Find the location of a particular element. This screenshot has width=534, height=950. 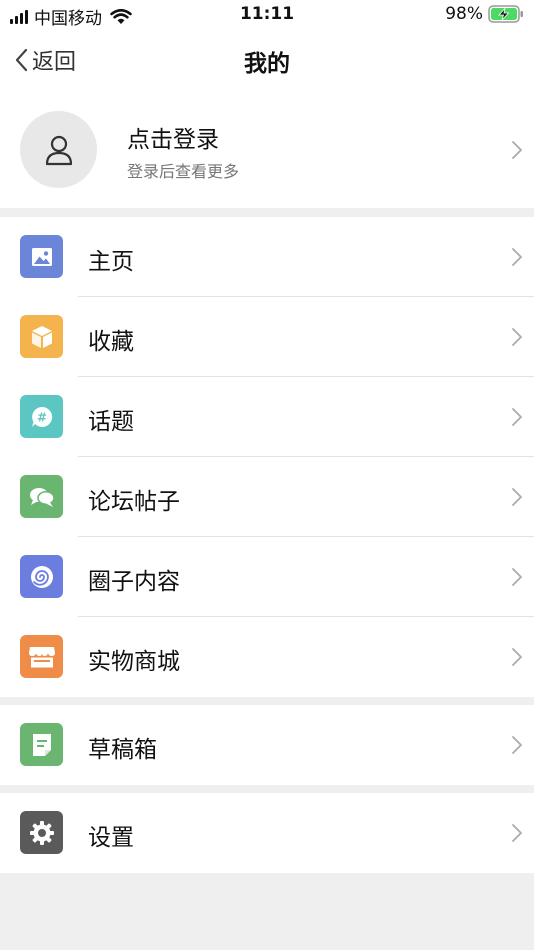

chat-bubbles-icon is located at coordinates (41, 496).